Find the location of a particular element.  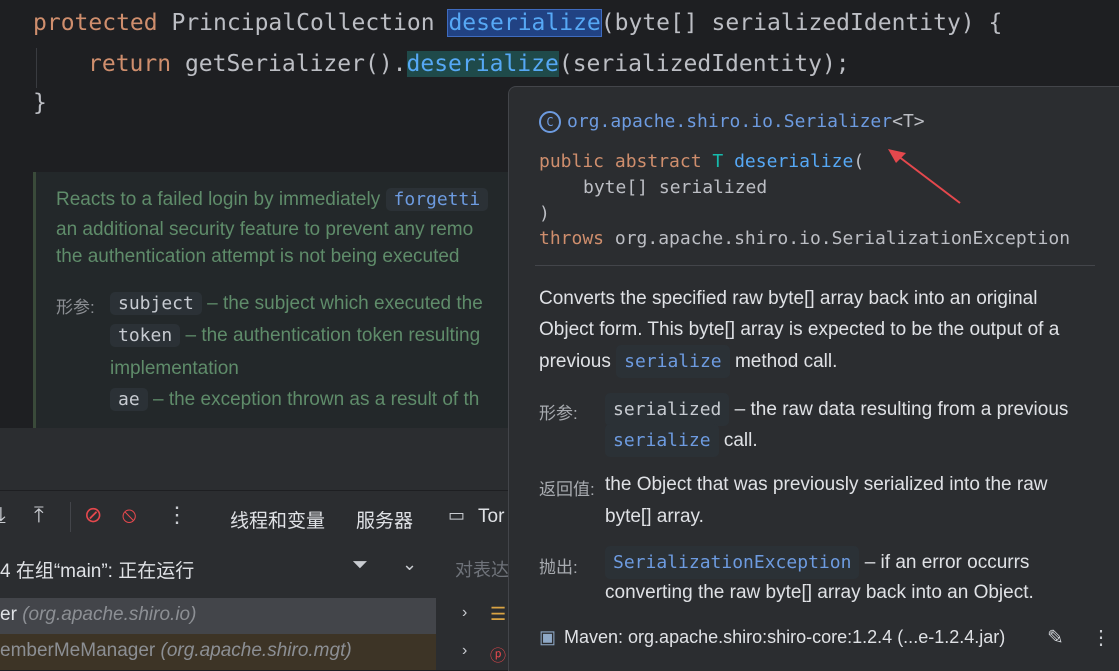

signature-line-1: public abstract T deserialize( is located at coordinates (702, 161).